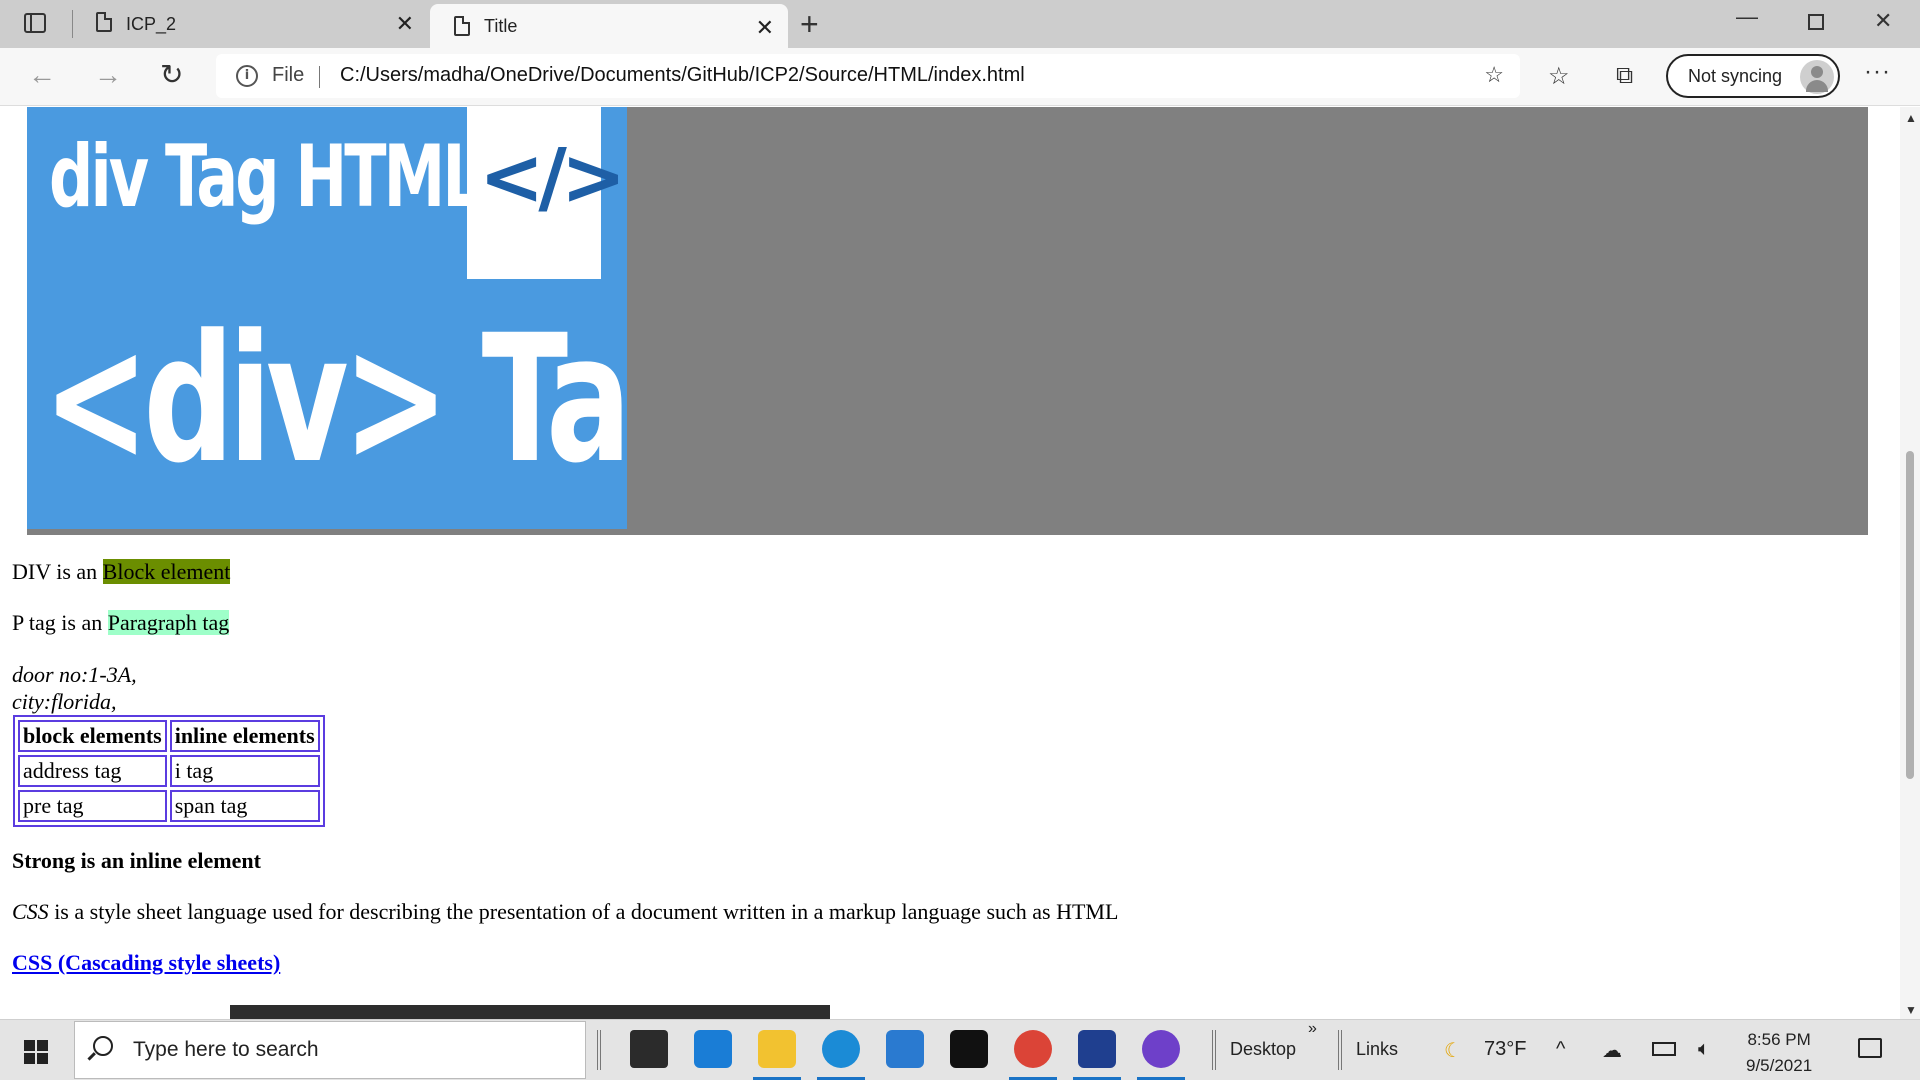 The height and width of the screenshot is (1080, 1920). I want to click on strong-text: Strong is an inline element, so click(136, 860).